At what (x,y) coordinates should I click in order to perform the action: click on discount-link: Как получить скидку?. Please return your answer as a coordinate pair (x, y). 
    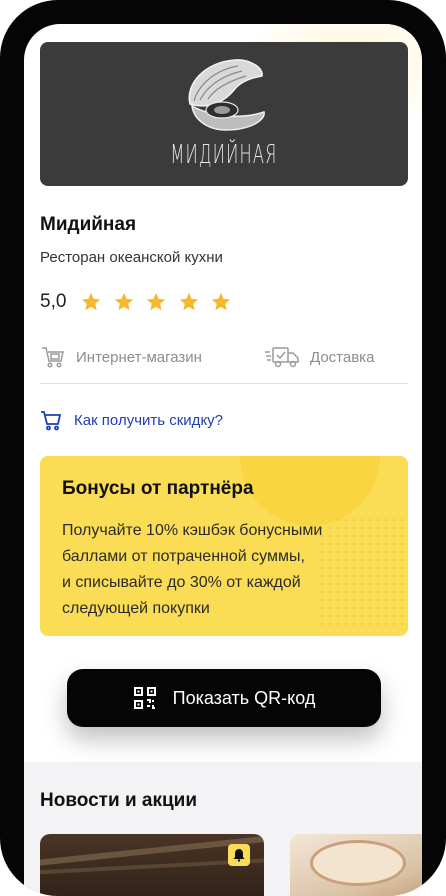
    Looking at the image, I should click on (131, 420).